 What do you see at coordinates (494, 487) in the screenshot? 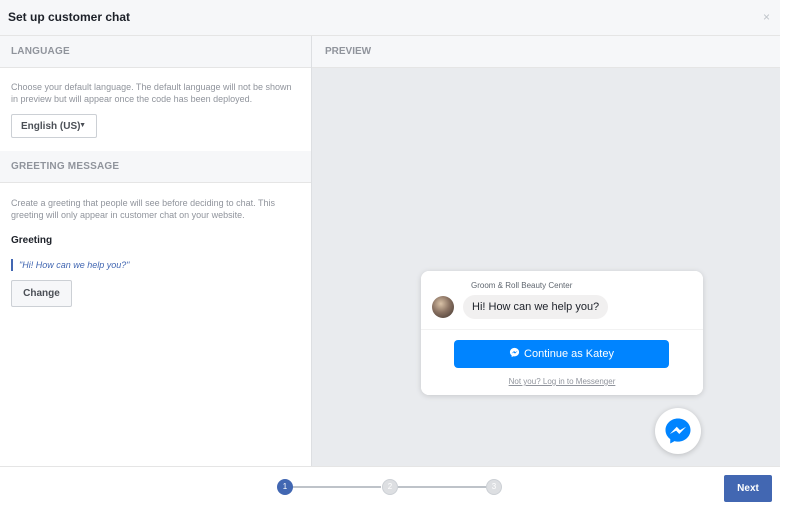
I see `step-3-indicator: 3` at bounding box center [494, 487].